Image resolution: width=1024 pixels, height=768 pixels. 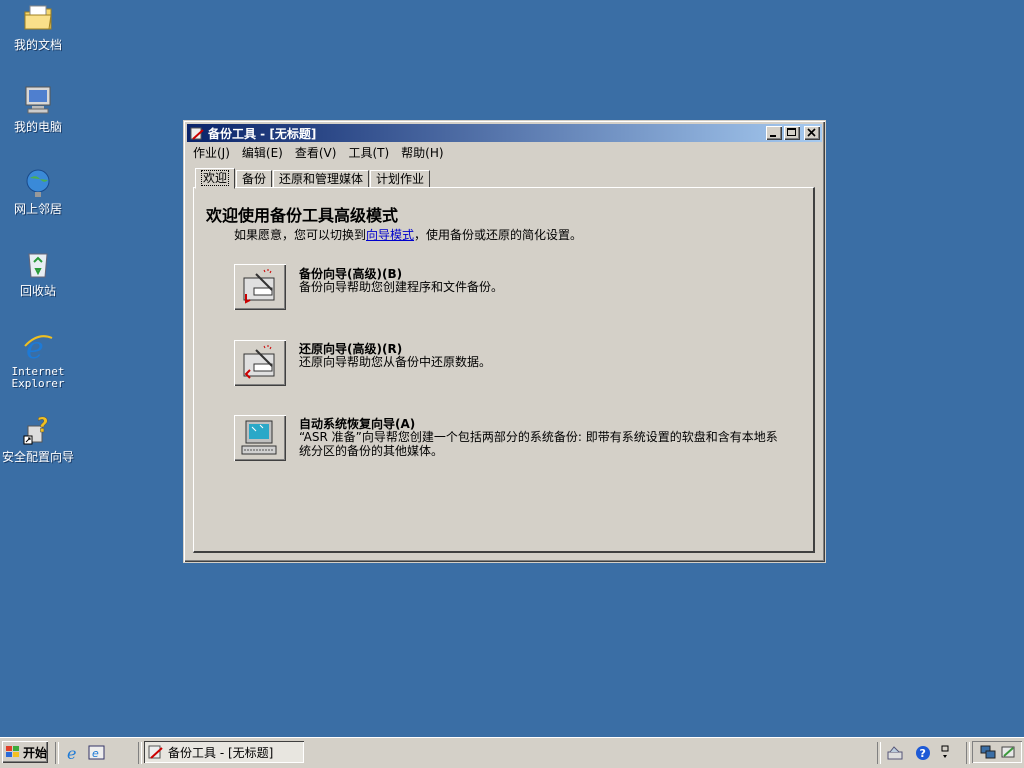 I want to click on backup-wizard-desc: 备份向导帮助您创建程序和文件备份。, so click(x=401, y=287).